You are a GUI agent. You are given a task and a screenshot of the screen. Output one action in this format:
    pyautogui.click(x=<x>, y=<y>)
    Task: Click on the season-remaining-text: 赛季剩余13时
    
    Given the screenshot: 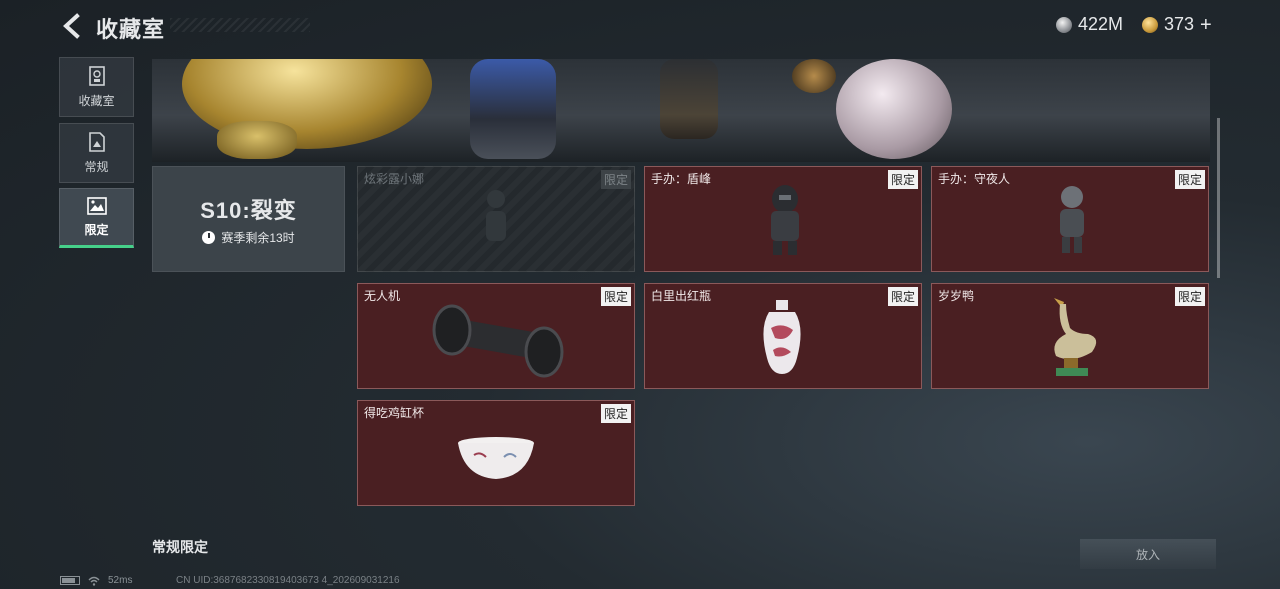 What is the action you would take?
    pyautogui.click(x=258, y=237)
    